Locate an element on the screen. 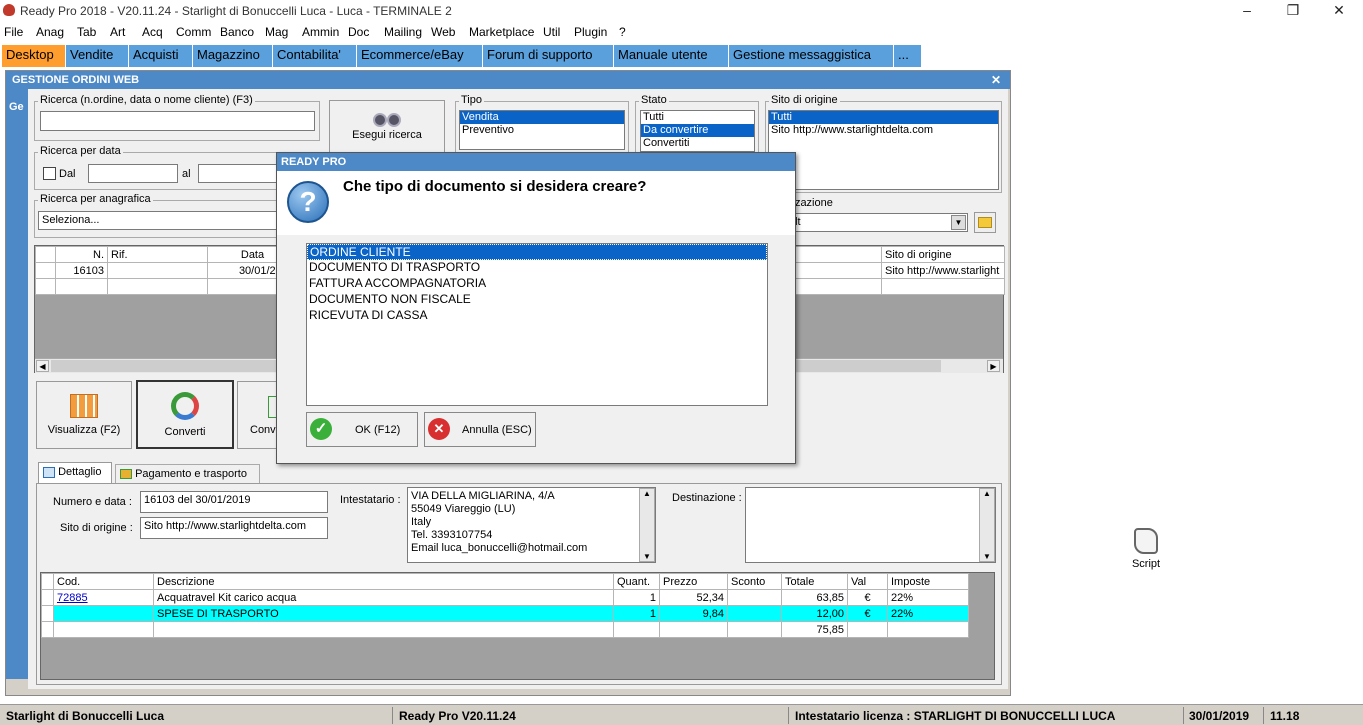 Image resolution: width=1363 pixels, height=725 pixels. scroll-right-icon: ▶ is located at coordinates (993, 366).